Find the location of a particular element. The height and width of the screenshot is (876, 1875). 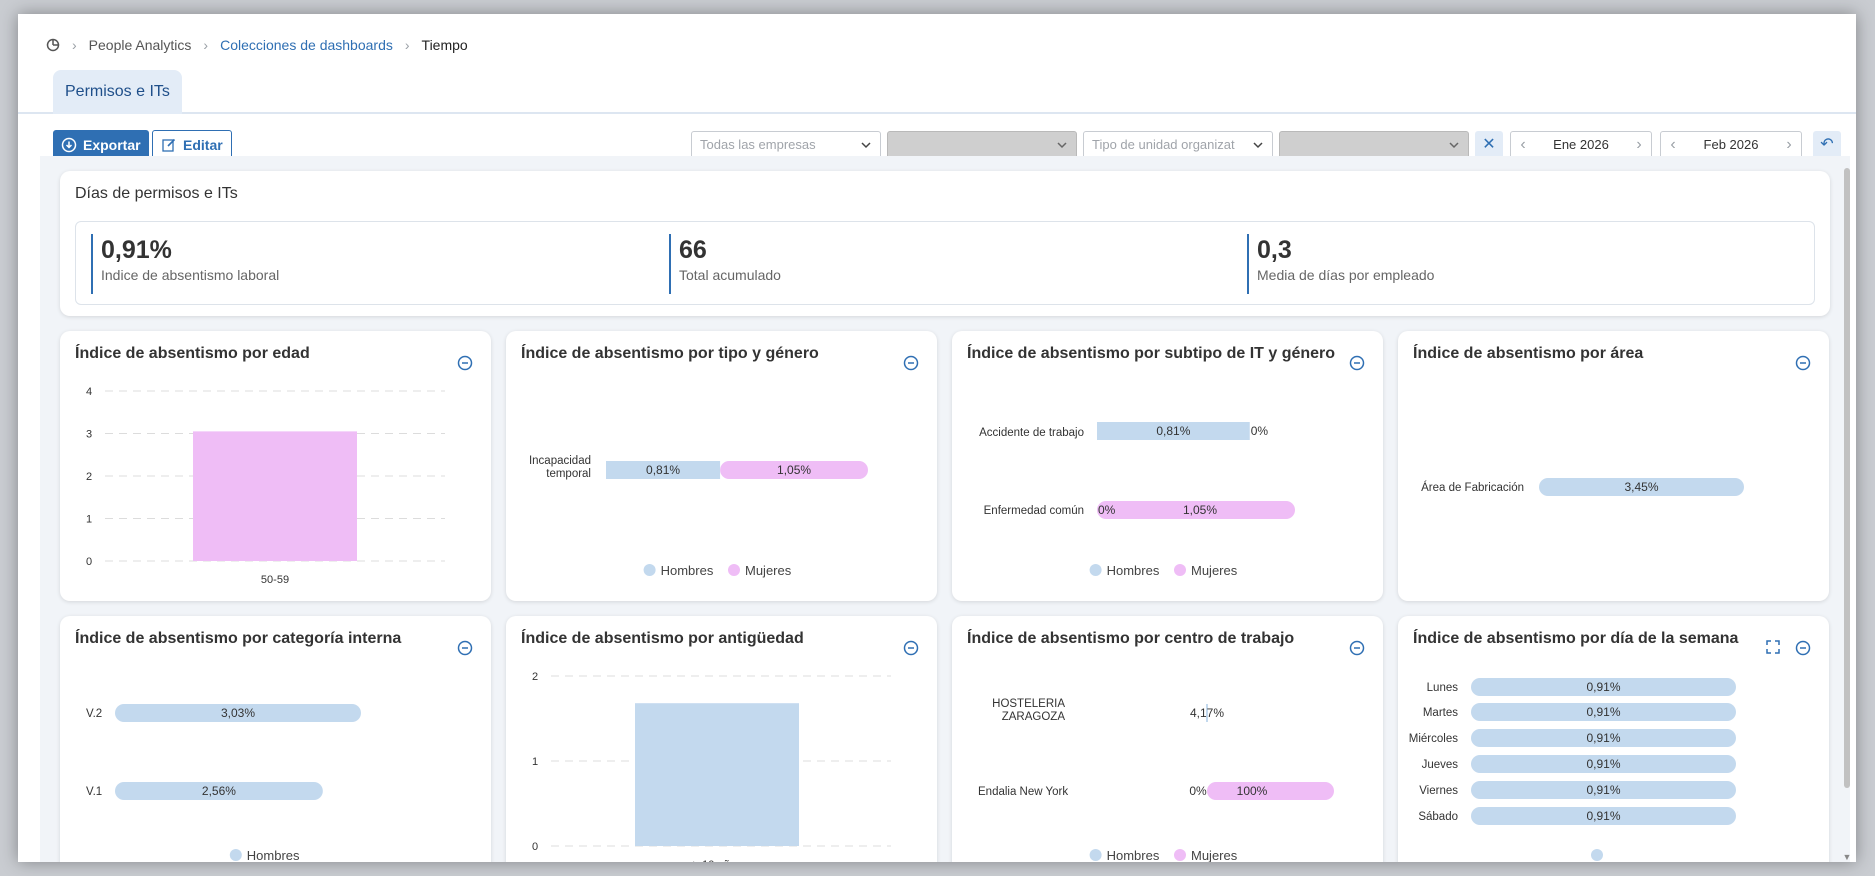

dashboard-icon is located at coordinates (53, 45).